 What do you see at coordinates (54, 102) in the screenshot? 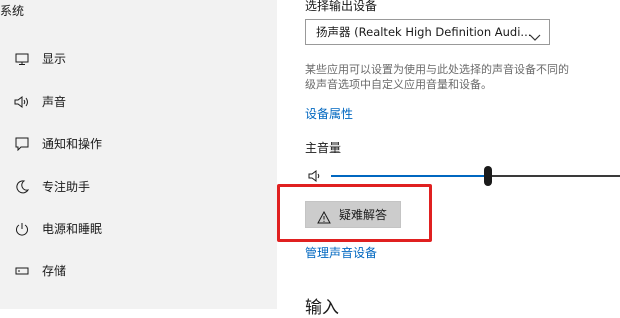
I see `sidebar-item-label: 声音` at bounding box center [54, 102].